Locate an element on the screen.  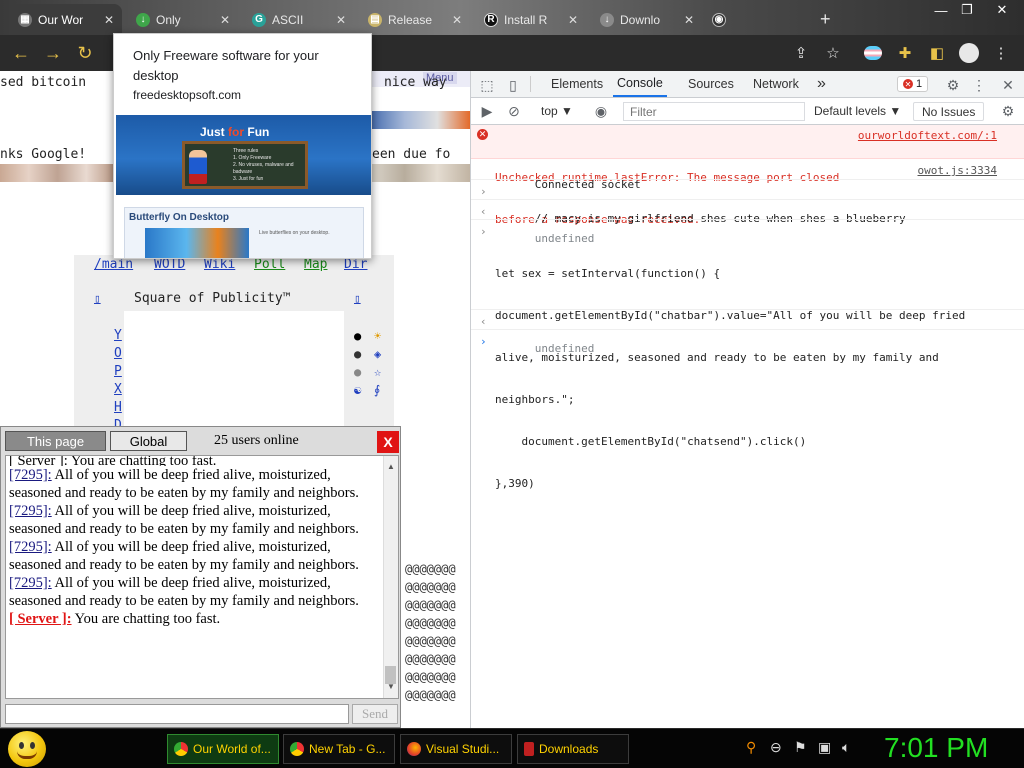
account-button is located at coordinates (969, 53).